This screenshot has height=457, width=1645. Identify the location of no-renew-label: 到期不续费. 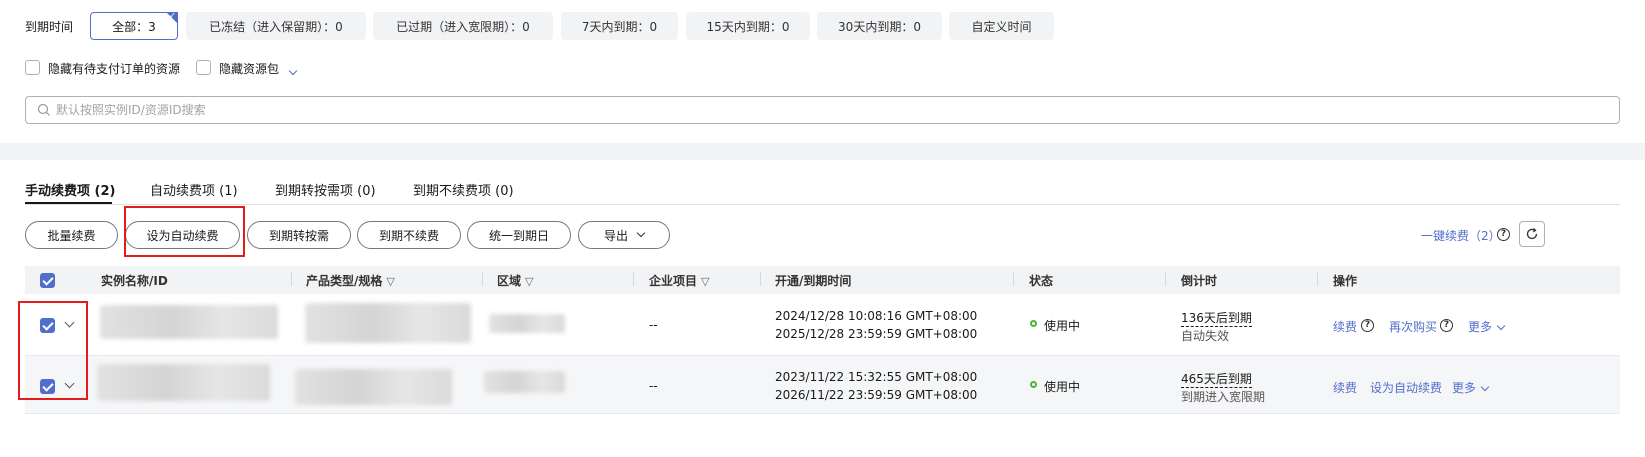
(408, 235).